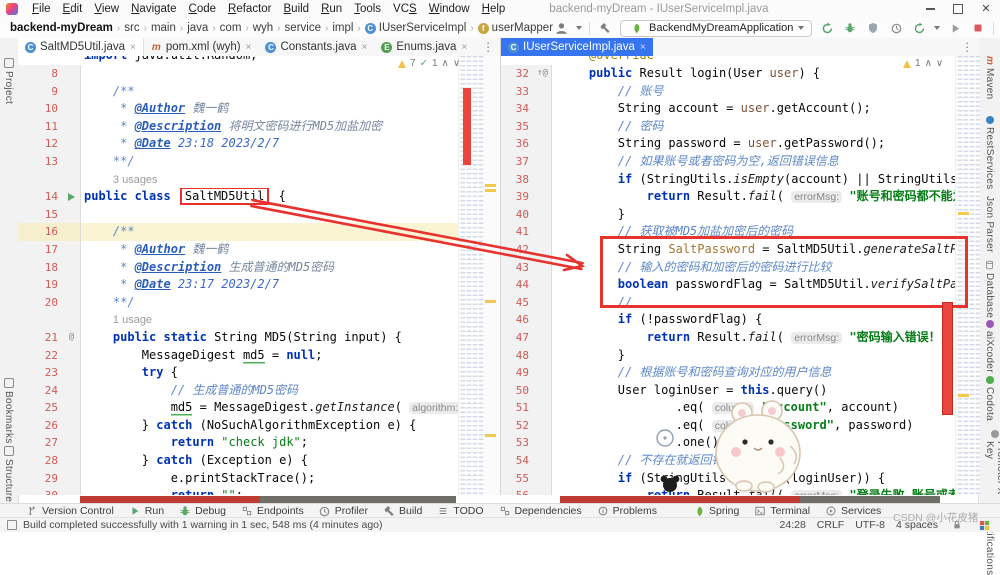 The width and height of the screenshot is (1000, 575). What do you see at coordinates (577, 47) in the screenshot?
I see `tab-IUserServiceImpl-java: C IUserServiceImpl.java ×` at bounding box center [577, 47].